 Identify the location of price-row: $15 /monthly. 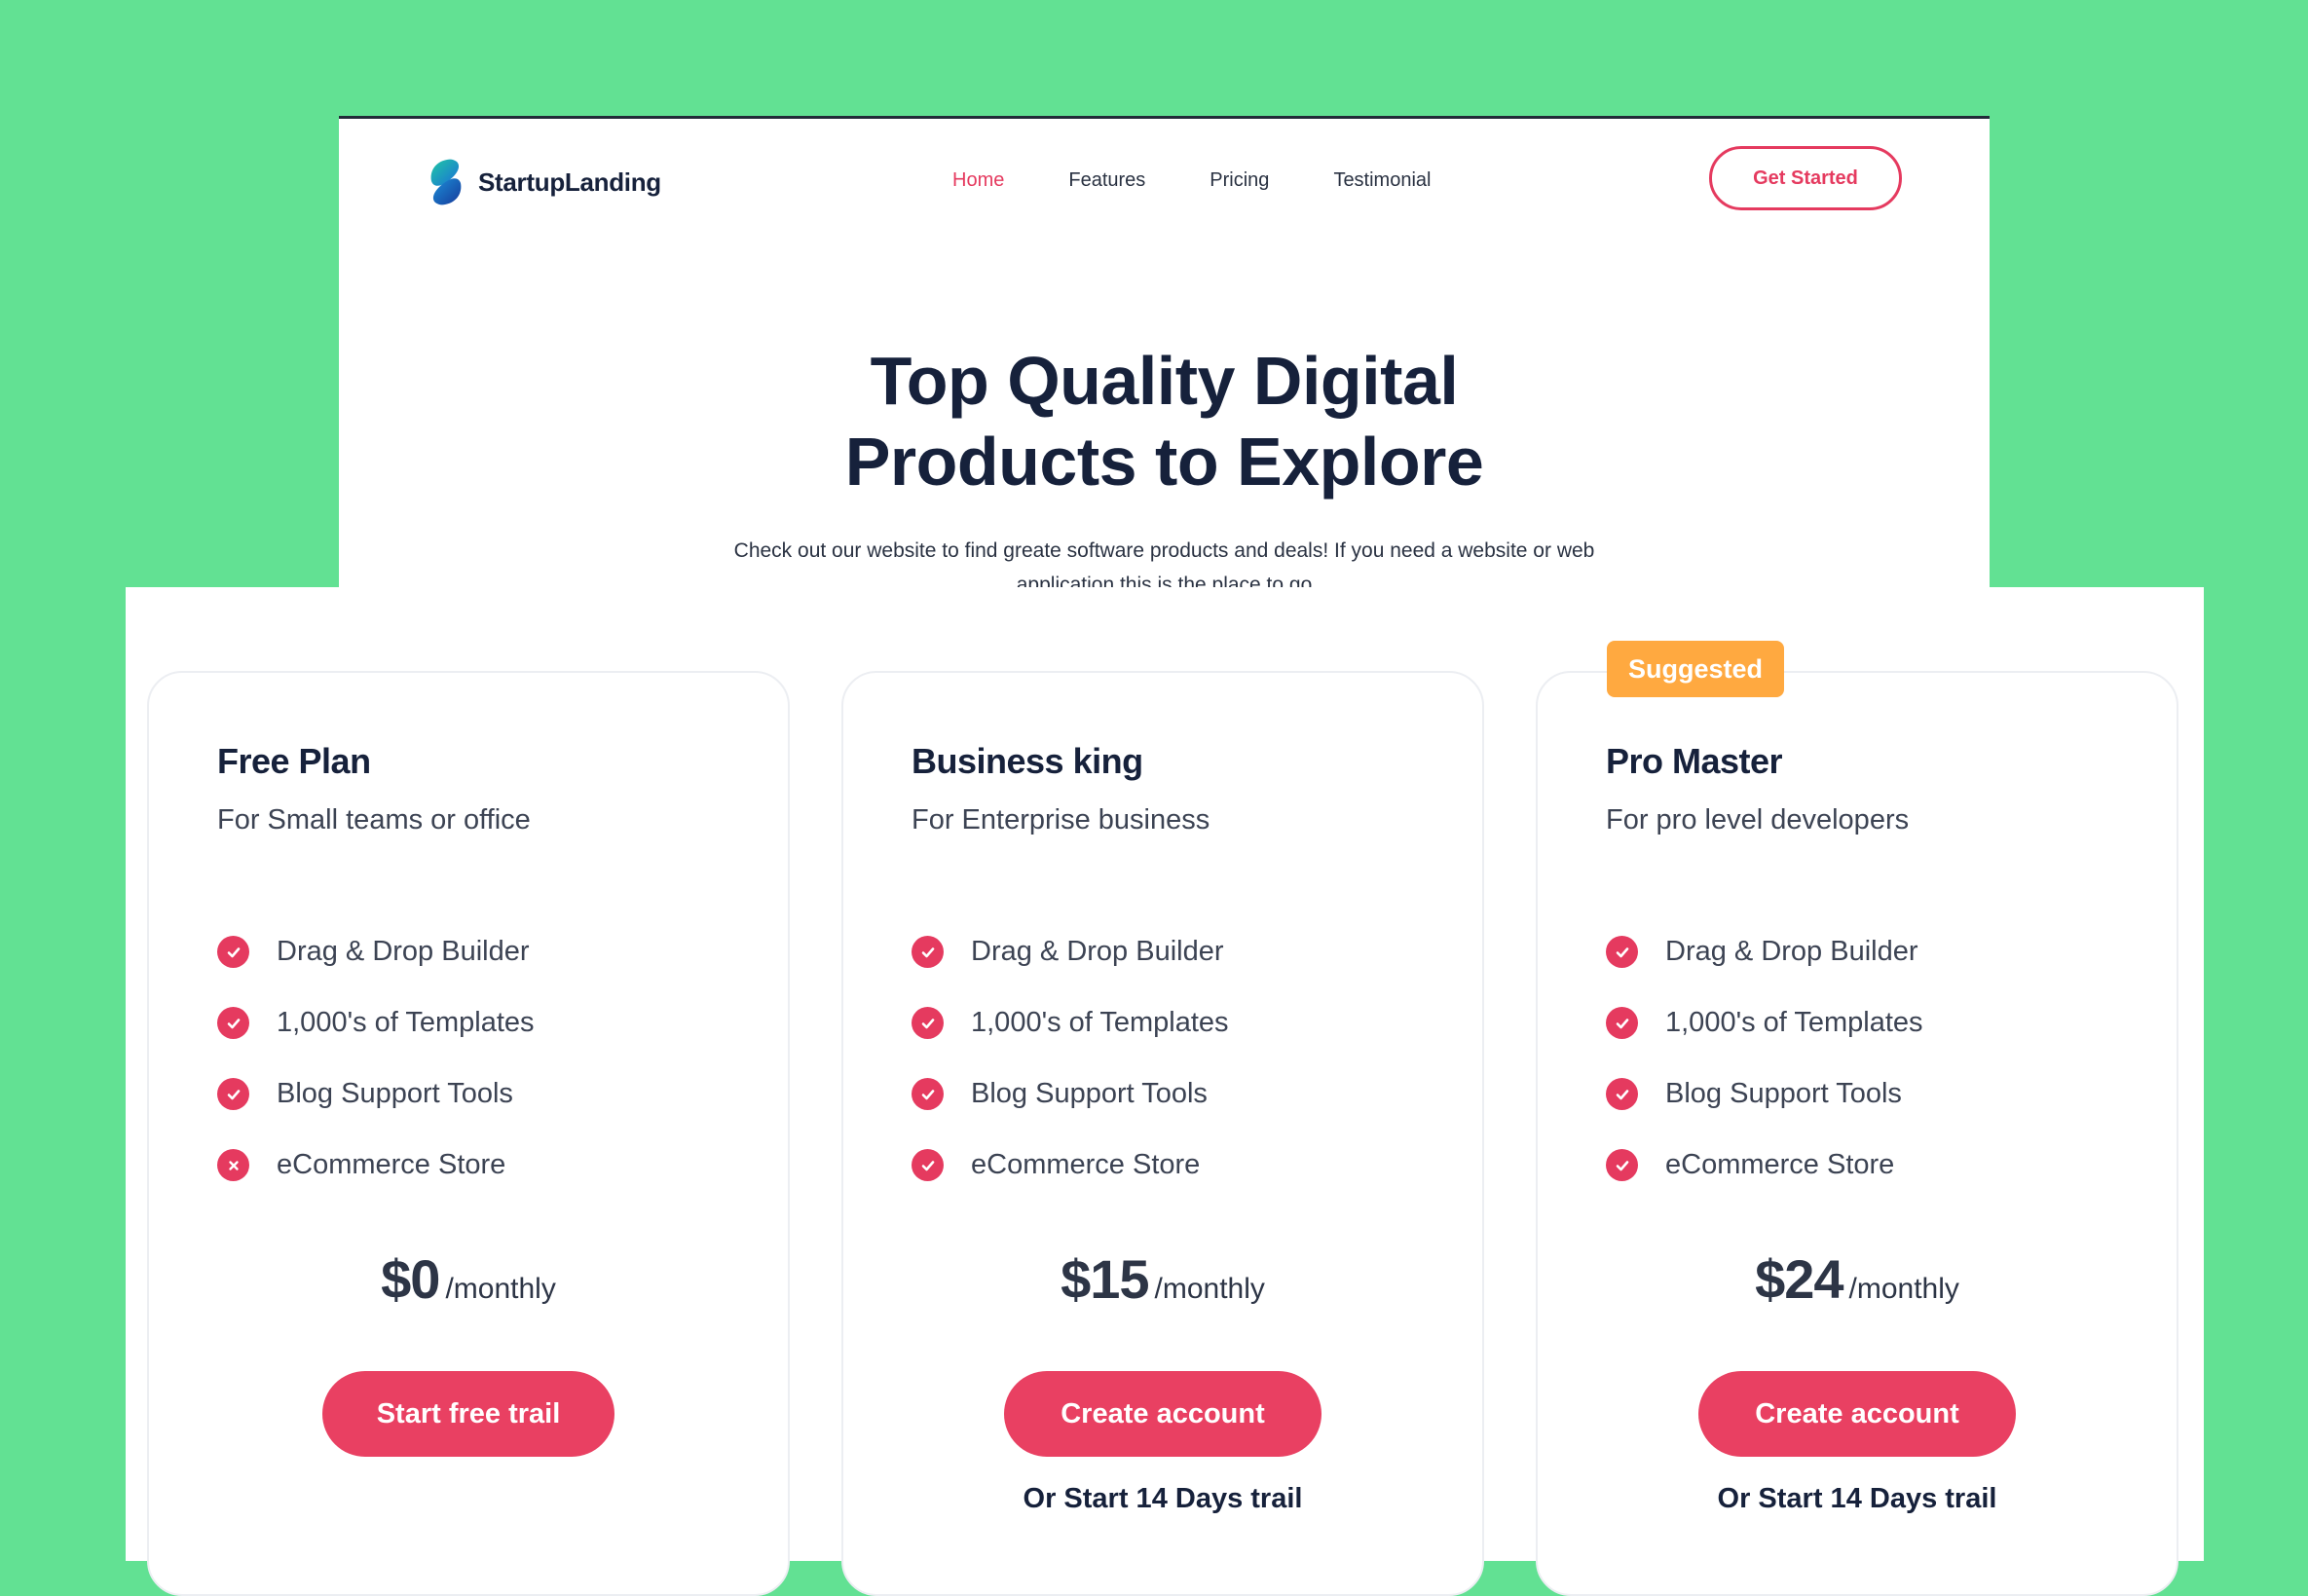
(1162, 1279).